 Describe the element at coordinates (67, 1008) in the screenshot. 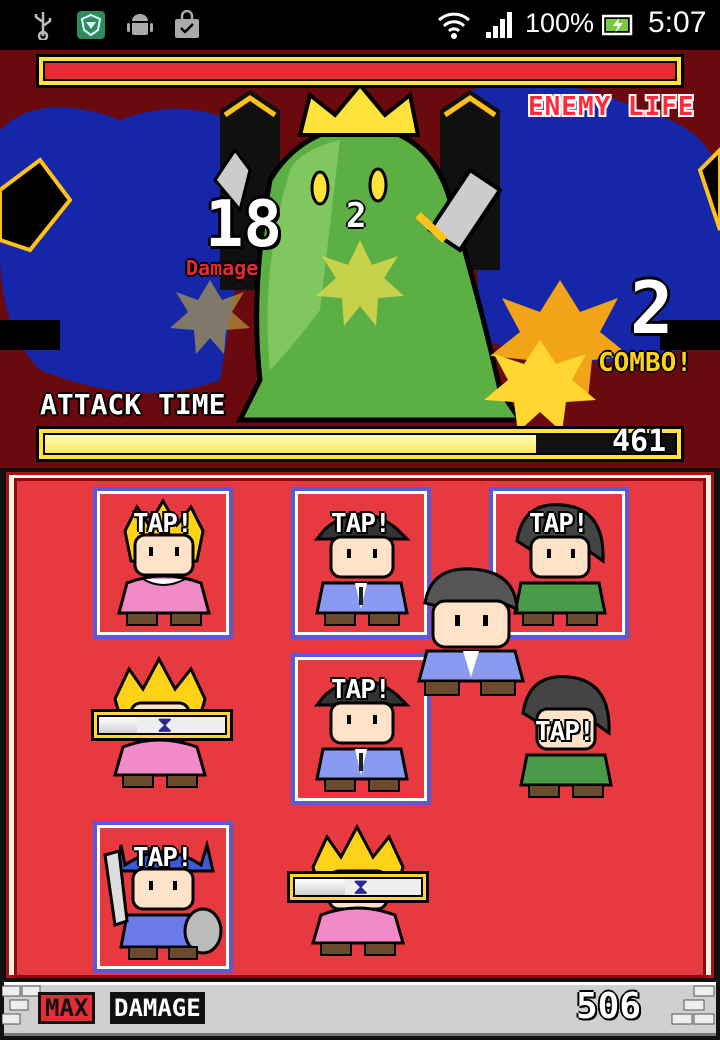

I see `max-label: MAX` at that location.